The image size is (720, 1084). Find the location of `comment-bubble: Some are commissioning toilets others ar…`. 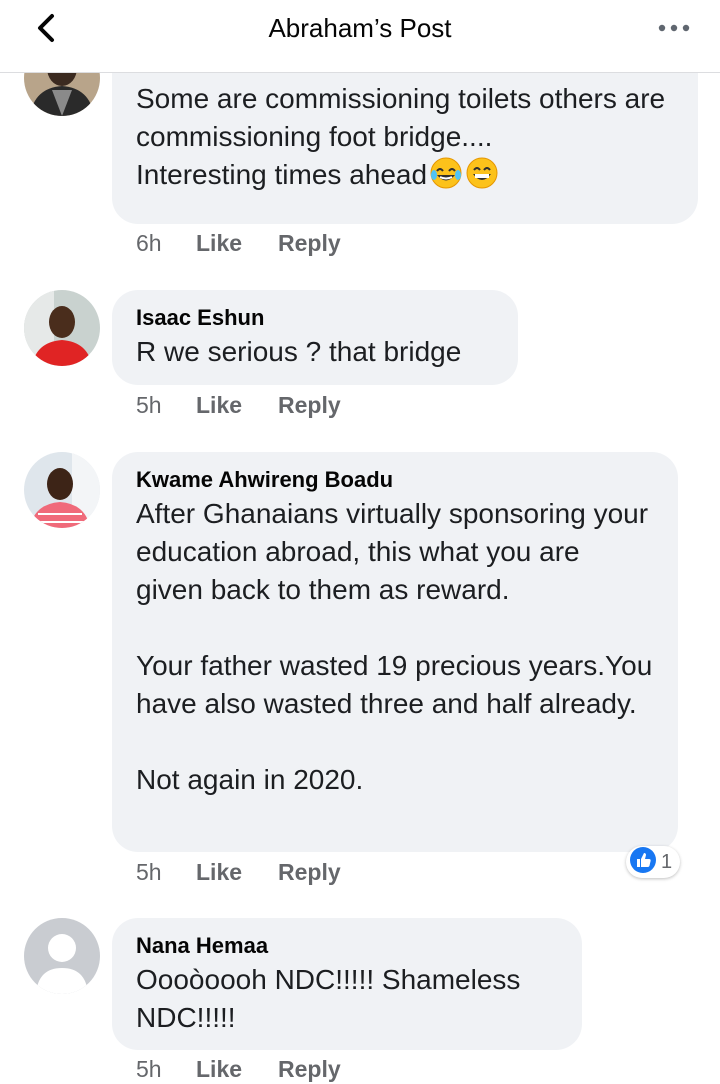

comment-bubble: Some are commissioning toilets others ar… is located at coordinates (405, 136).